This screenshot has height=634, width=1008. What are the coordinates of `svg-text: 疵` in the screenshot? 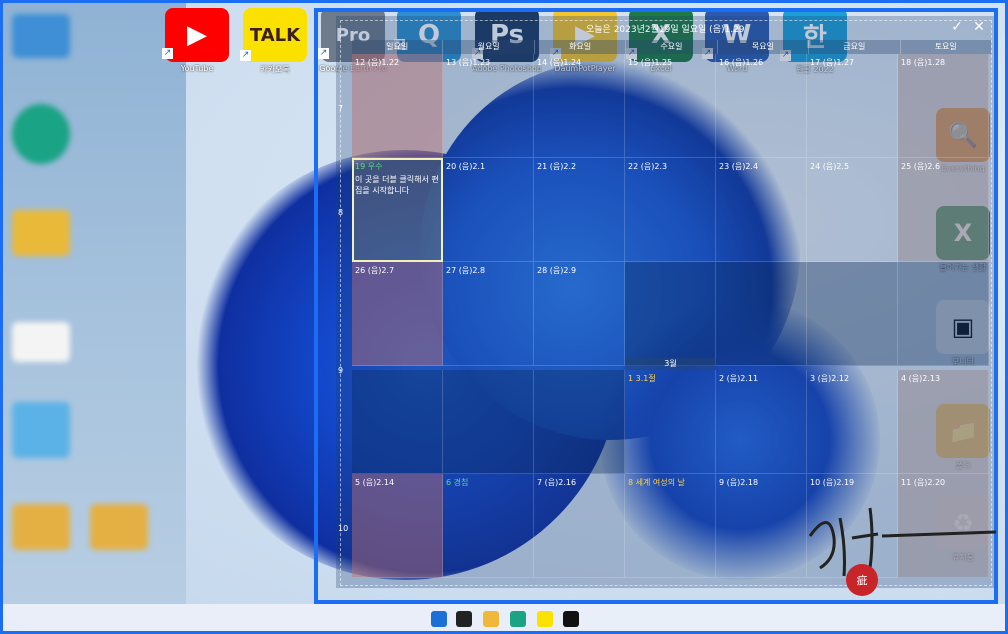 It's located at (862, 580).